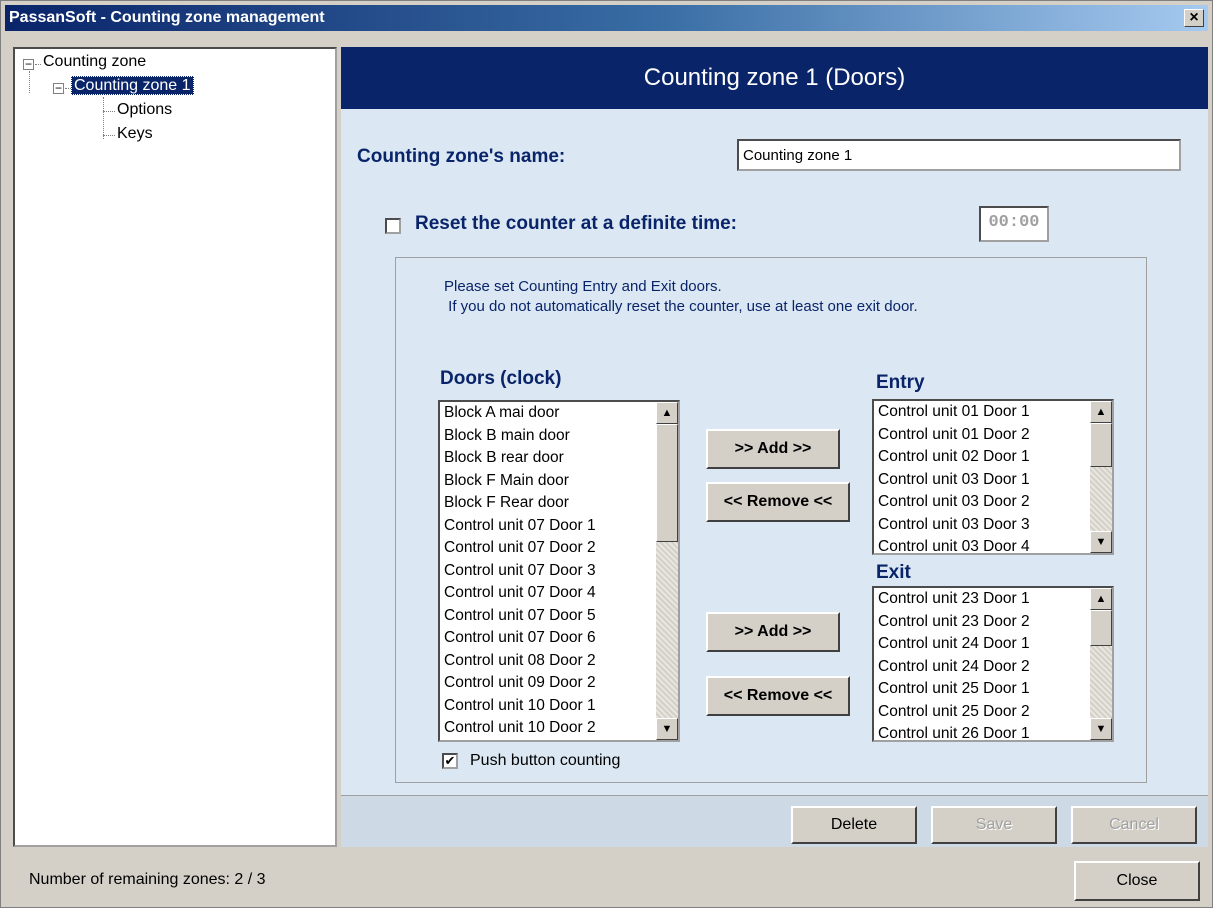  Describe the element at coordinates (144, 110) in the screenshot. I see `tree-item-options: Options` at that location.